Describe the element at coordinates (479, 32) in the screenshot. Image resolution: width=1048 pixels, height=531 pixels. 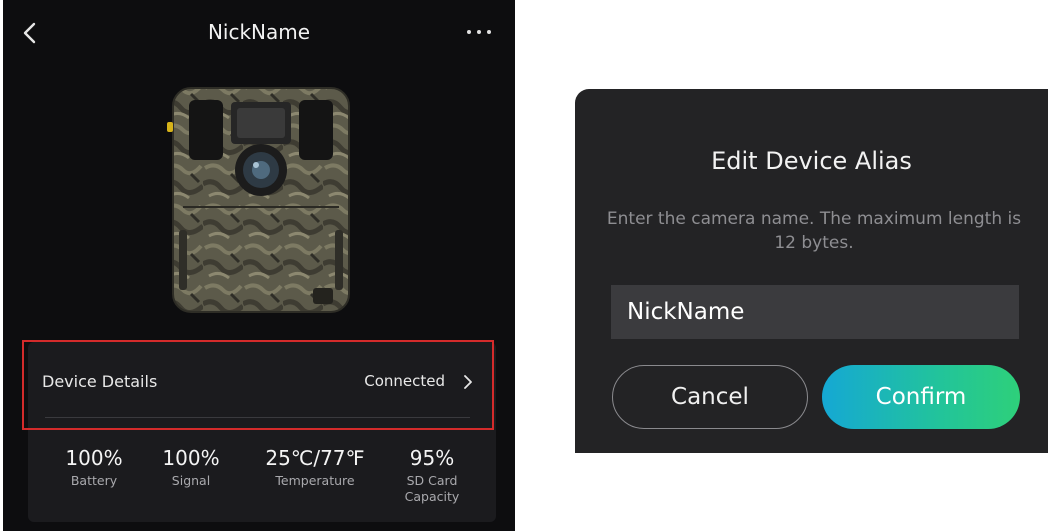
I see `more-options-button` at that location.